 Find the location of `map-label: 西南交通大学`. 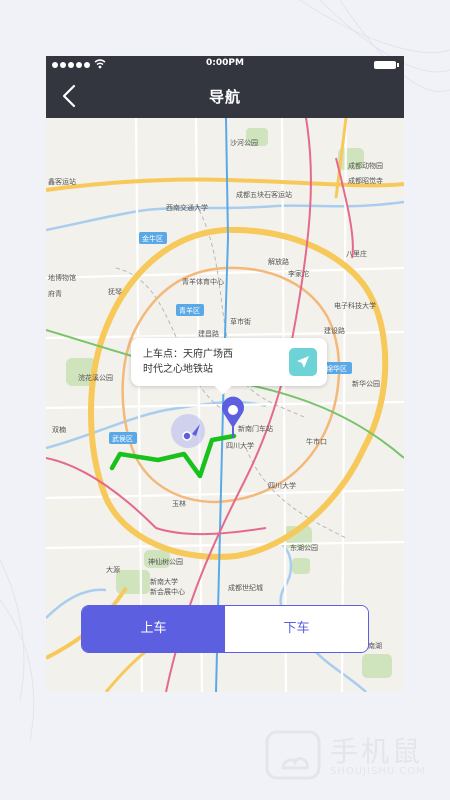

map-label: 西南交通大学 is located at coordinates (187, 207).